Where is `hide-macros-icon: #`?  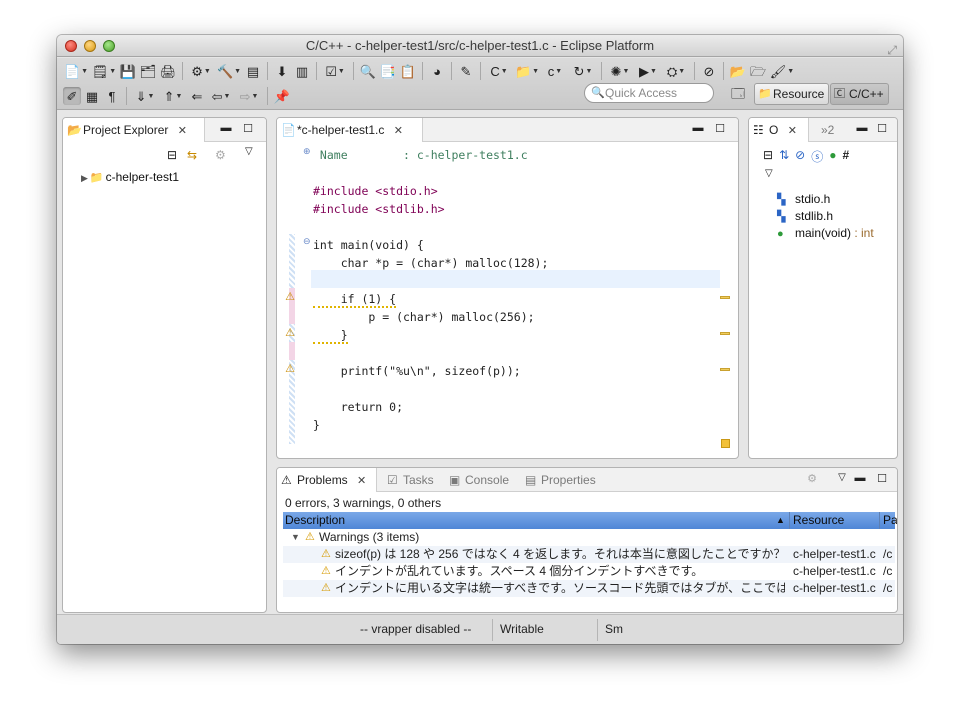
hide-macros-icon: # is located at coordinates (845, 156).